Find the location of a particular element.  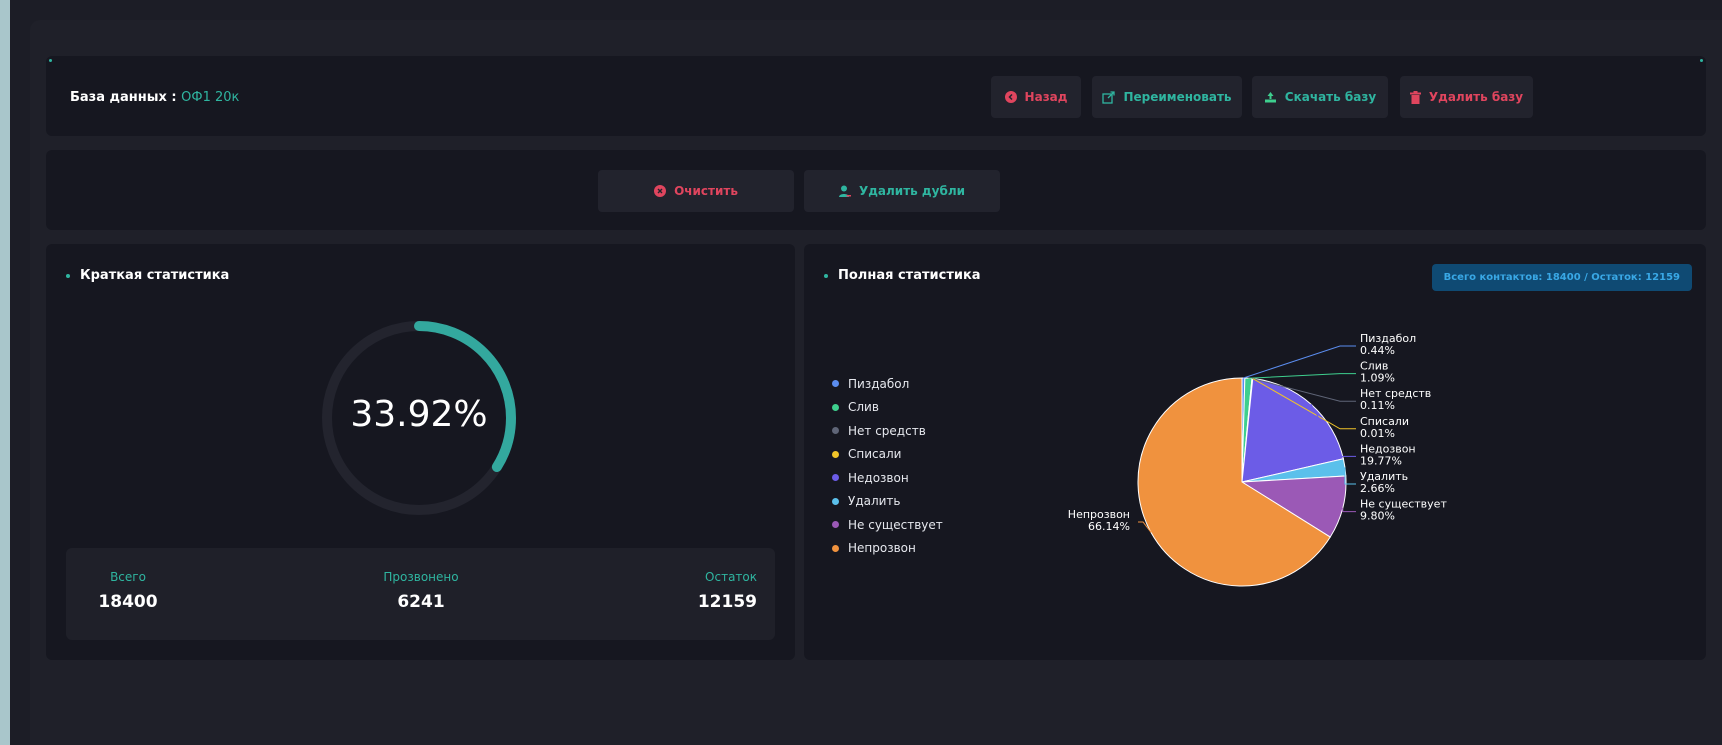

database-title: База данных : ОФ1 20к is located at coordinates (154, 97).